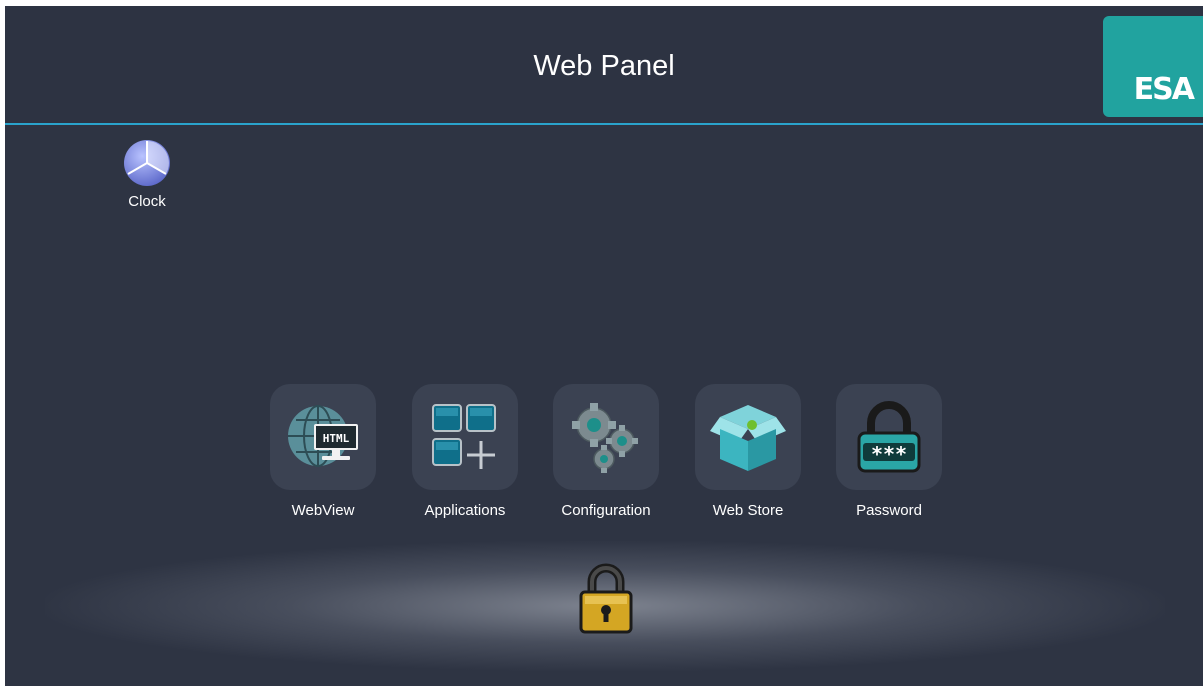 The height and width of the screenshot is (686, 1203). Describe the element at coordinates (1153, 66) in the screenshot. I see `esa-logo: ESA` at that location.